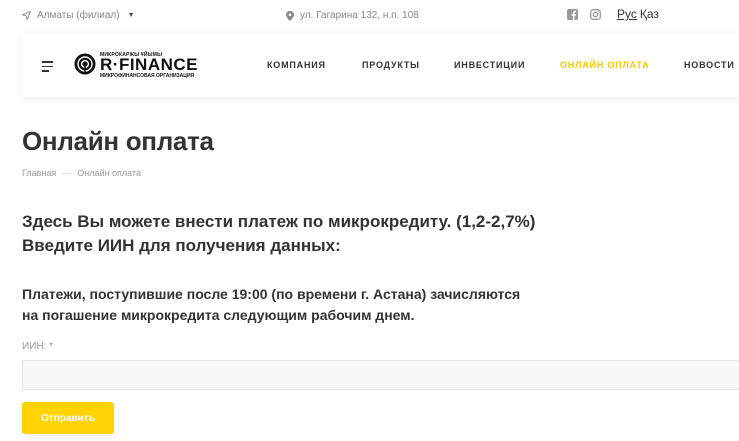 This screenshot has height=441, width=739. What do you see at coordinates (118, 141) in the screenshot?
I see `page-title: Онлайн оплата` at bounding box center [118, 141].